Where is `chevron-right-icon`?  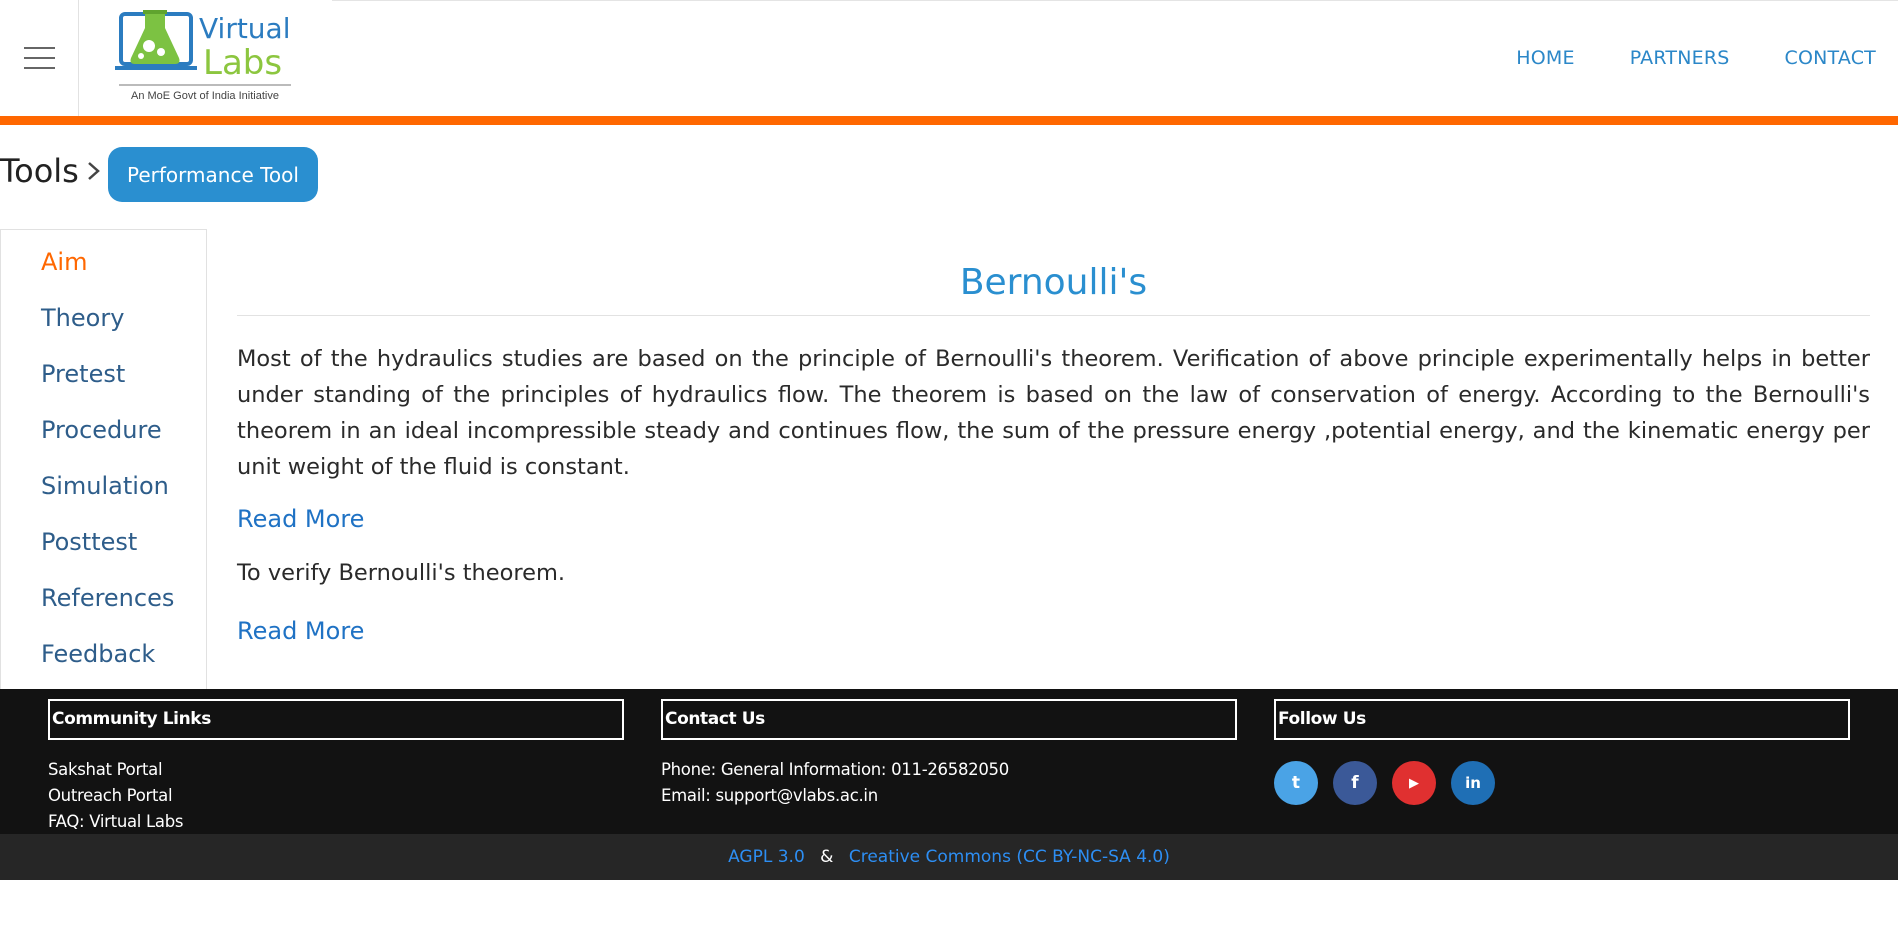 chevron-right-icon is located at coordinates (94, 171).